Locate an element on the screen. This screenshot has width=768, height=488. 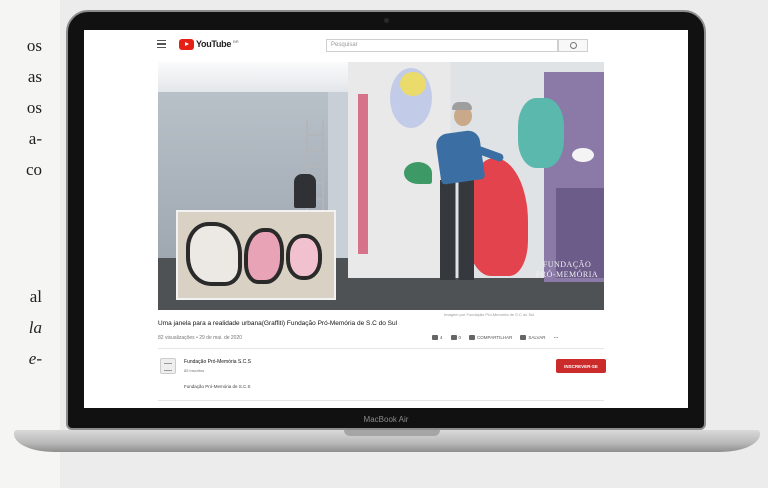
graffiti-inset-image is located at coordinates (256, 255).